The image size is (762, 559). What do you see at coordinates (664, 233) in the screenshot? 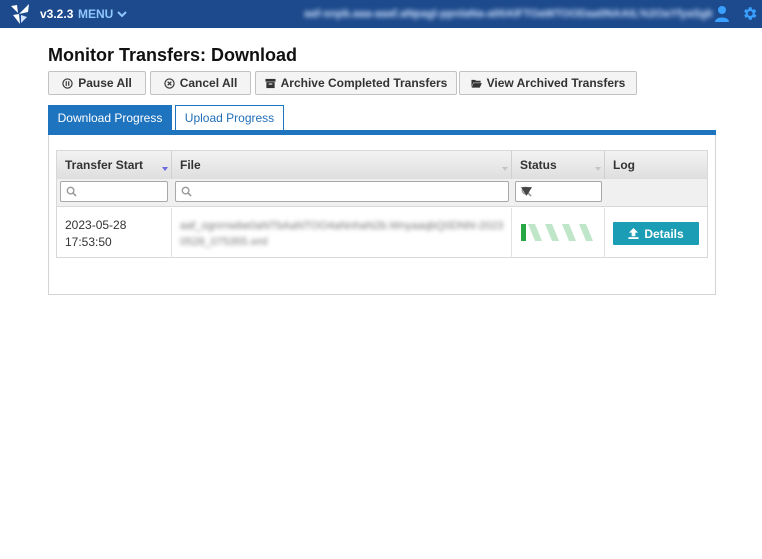
I see `details-label: Details` at bounding box center [664, 233].